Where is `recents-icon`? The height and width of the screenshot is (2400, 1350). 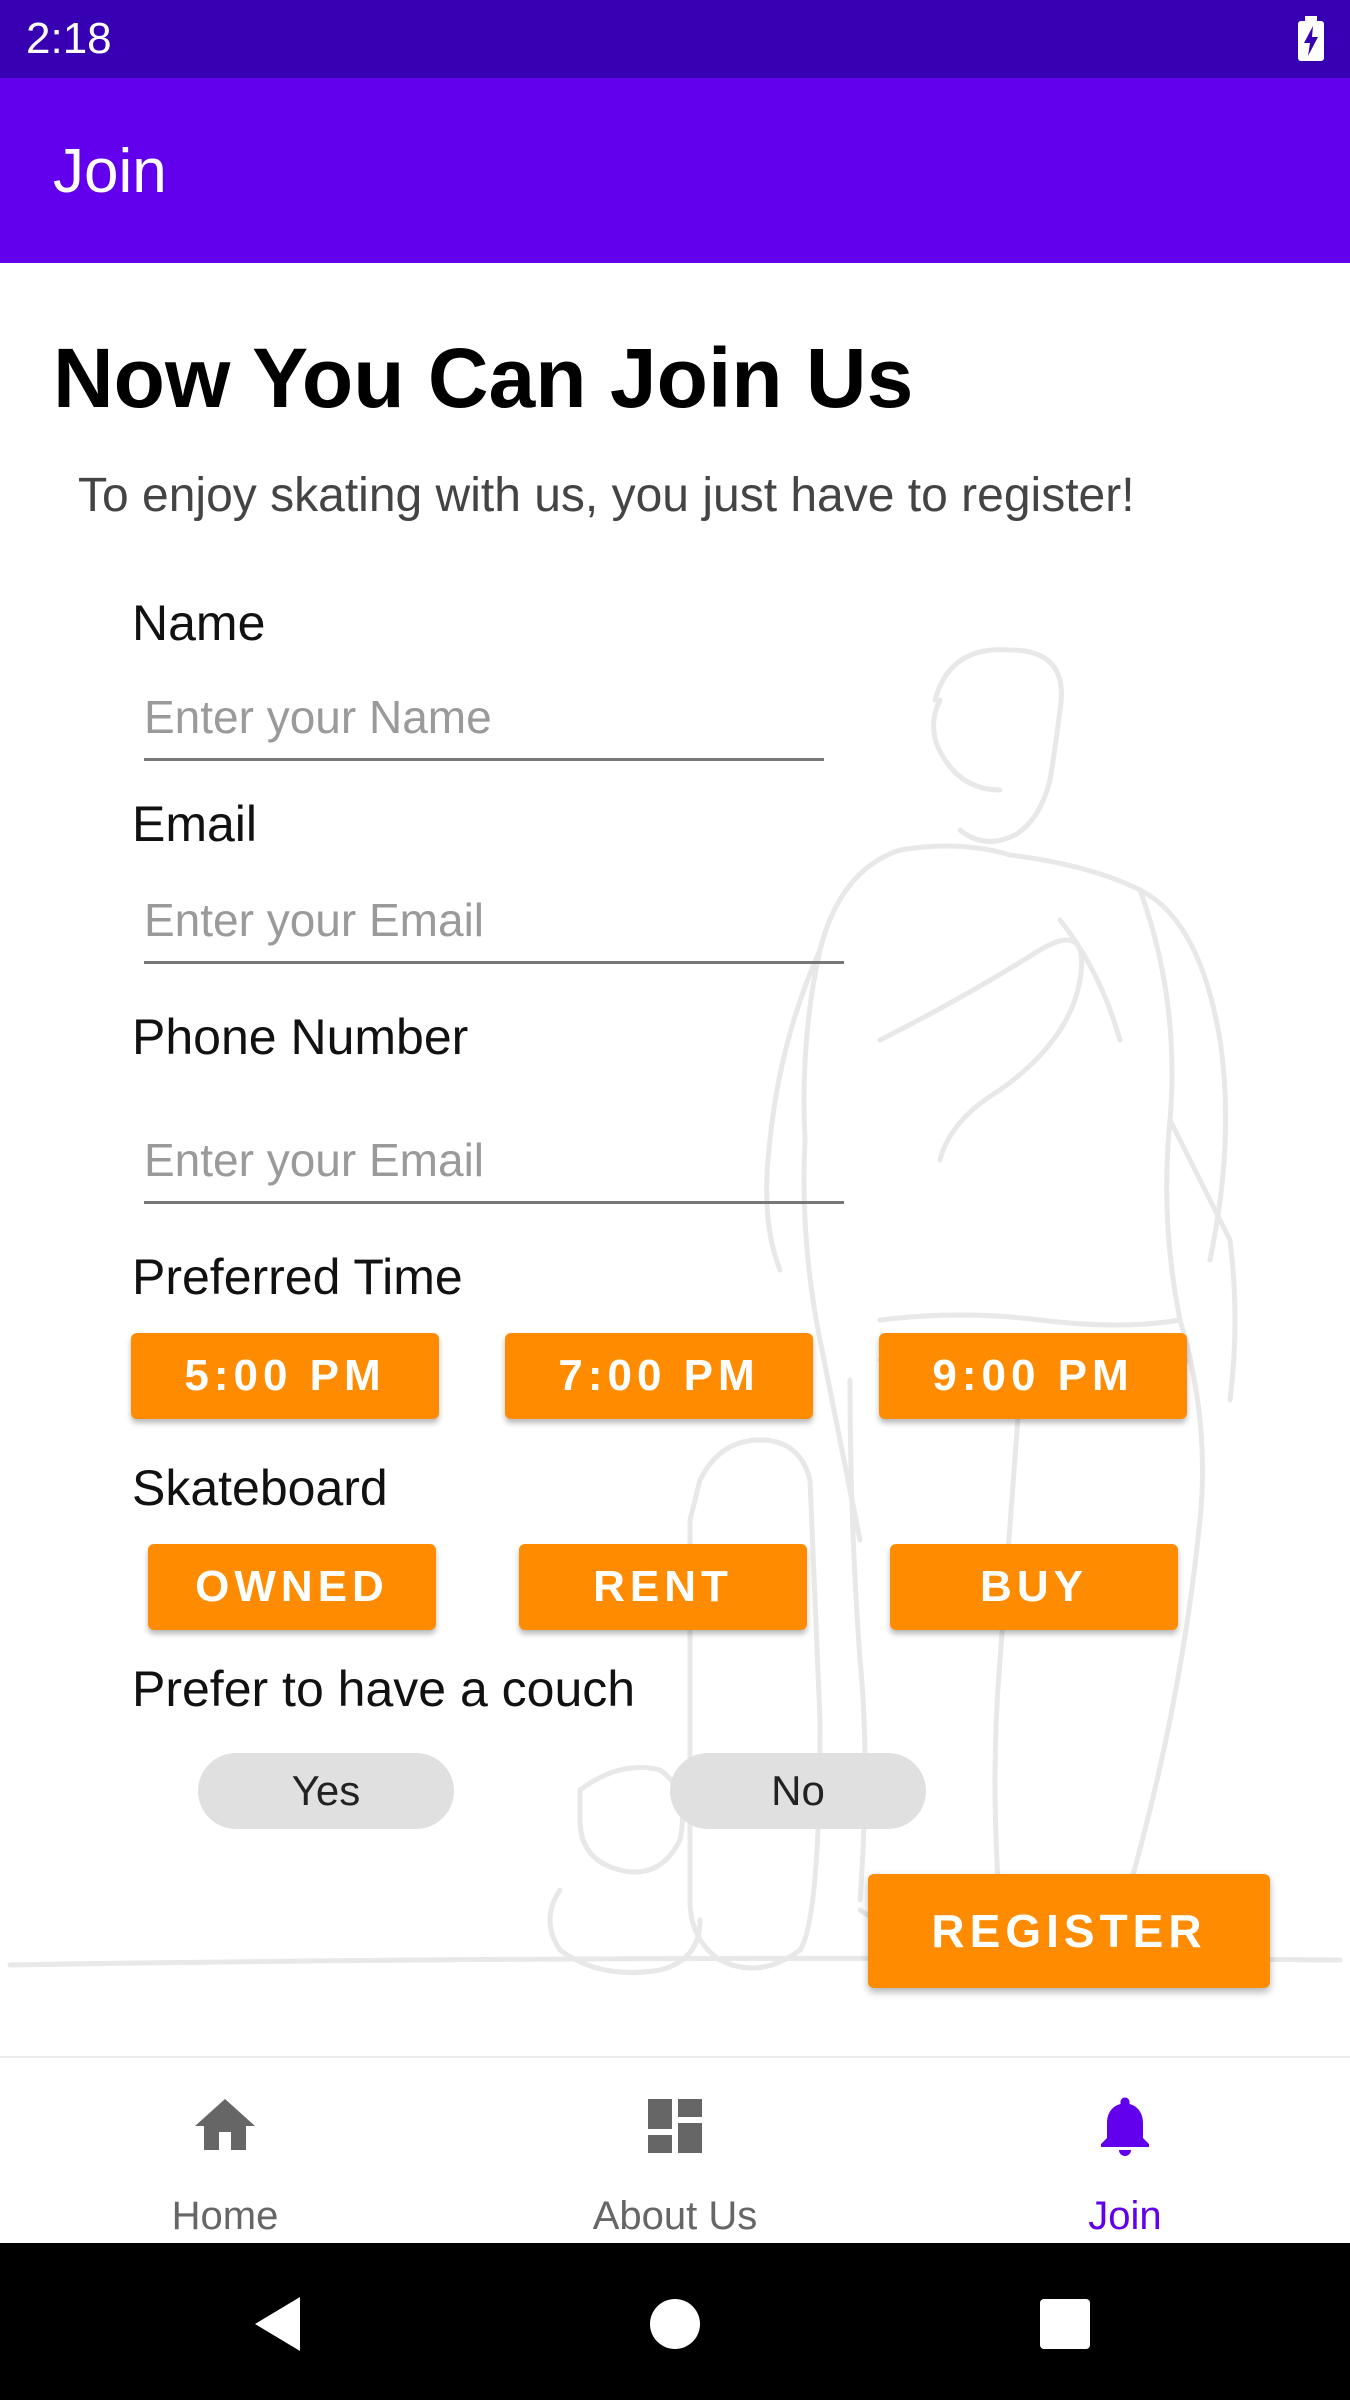 recents-icon is located at coordinates (1065, 2324).